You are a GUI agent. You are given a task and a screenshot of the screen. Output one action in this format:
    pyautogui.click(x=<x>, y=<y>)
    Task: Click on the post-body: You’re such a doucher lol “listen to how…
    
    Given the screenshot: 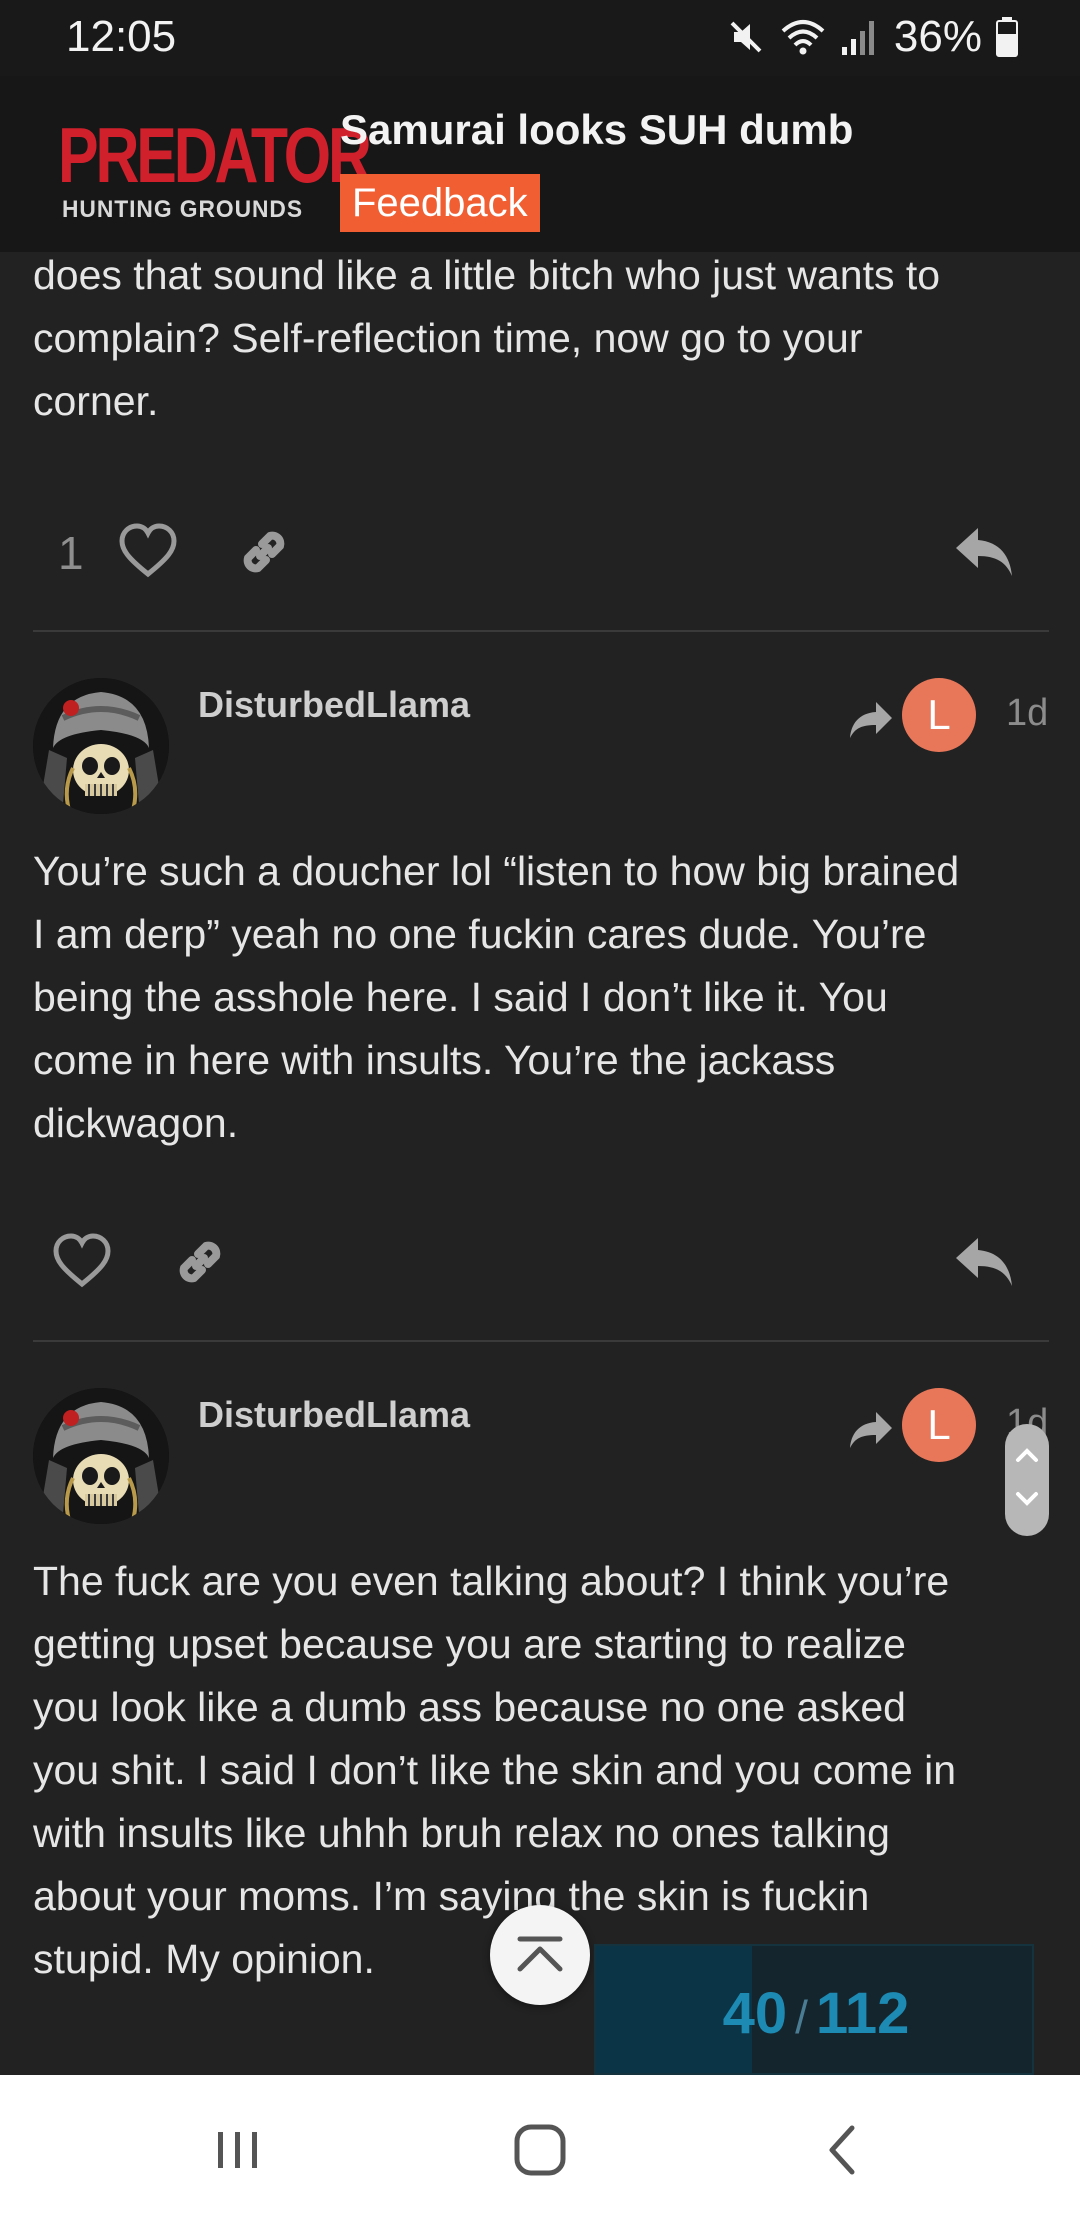 What is the action you would take?
    pyautogui.click(x=496, y=997)
    